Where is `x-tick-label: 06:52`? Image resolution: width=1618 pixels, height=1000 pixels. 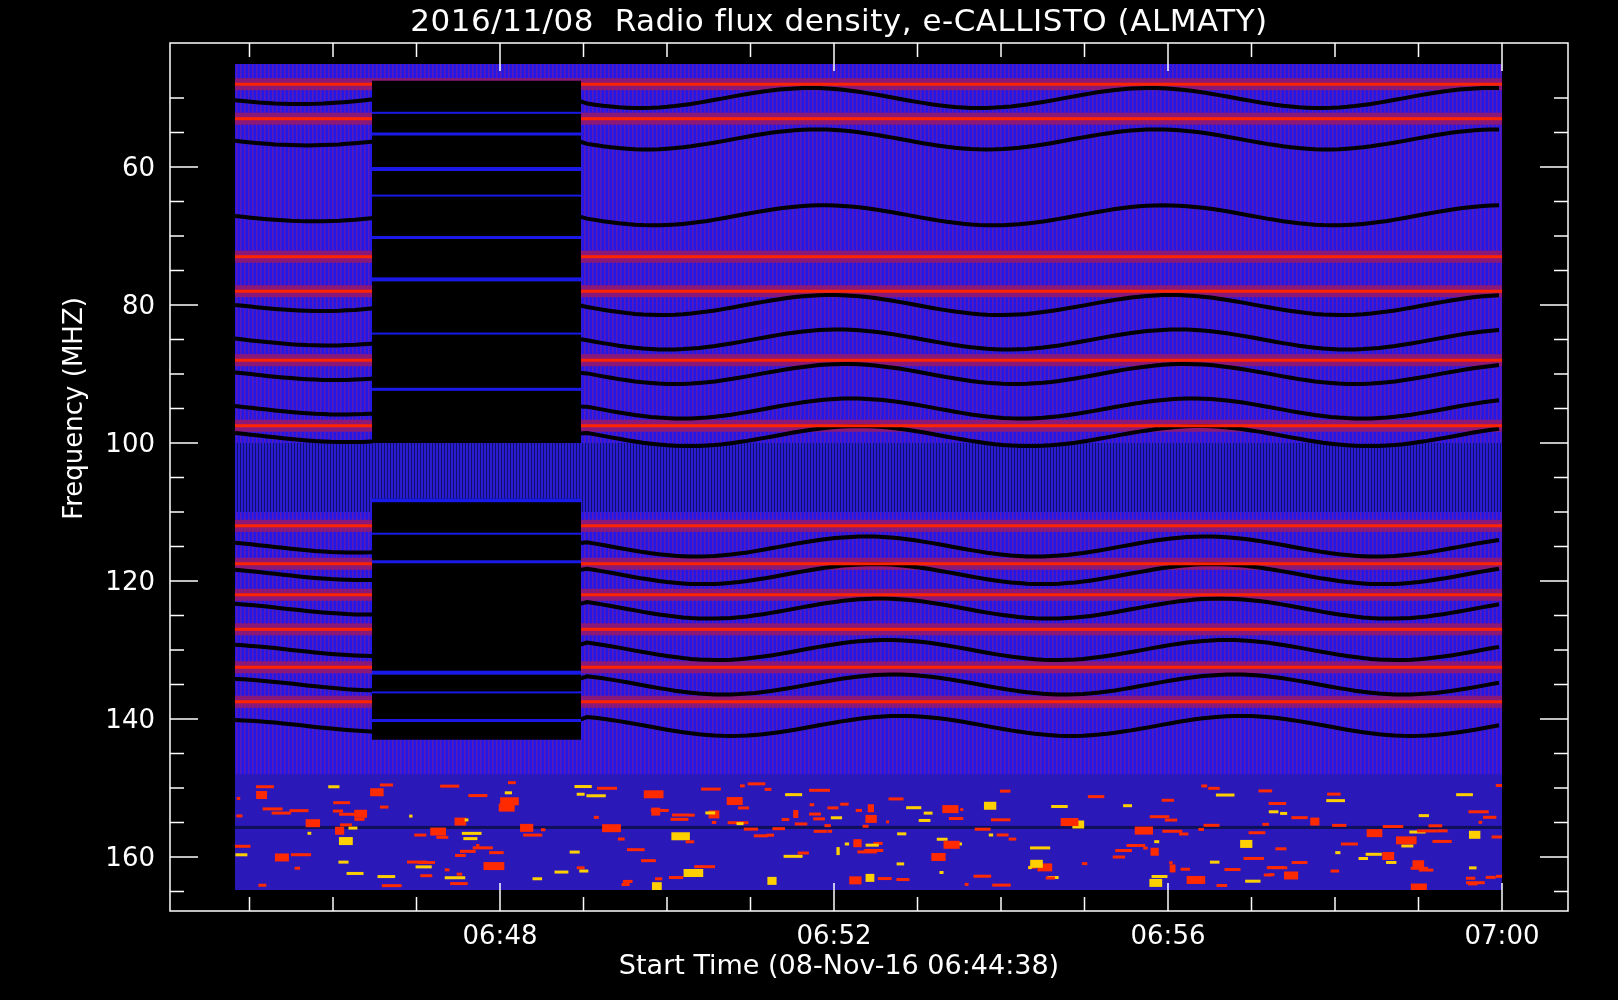 x-tick-label: 06:52 is located at coordinates (834, 935).